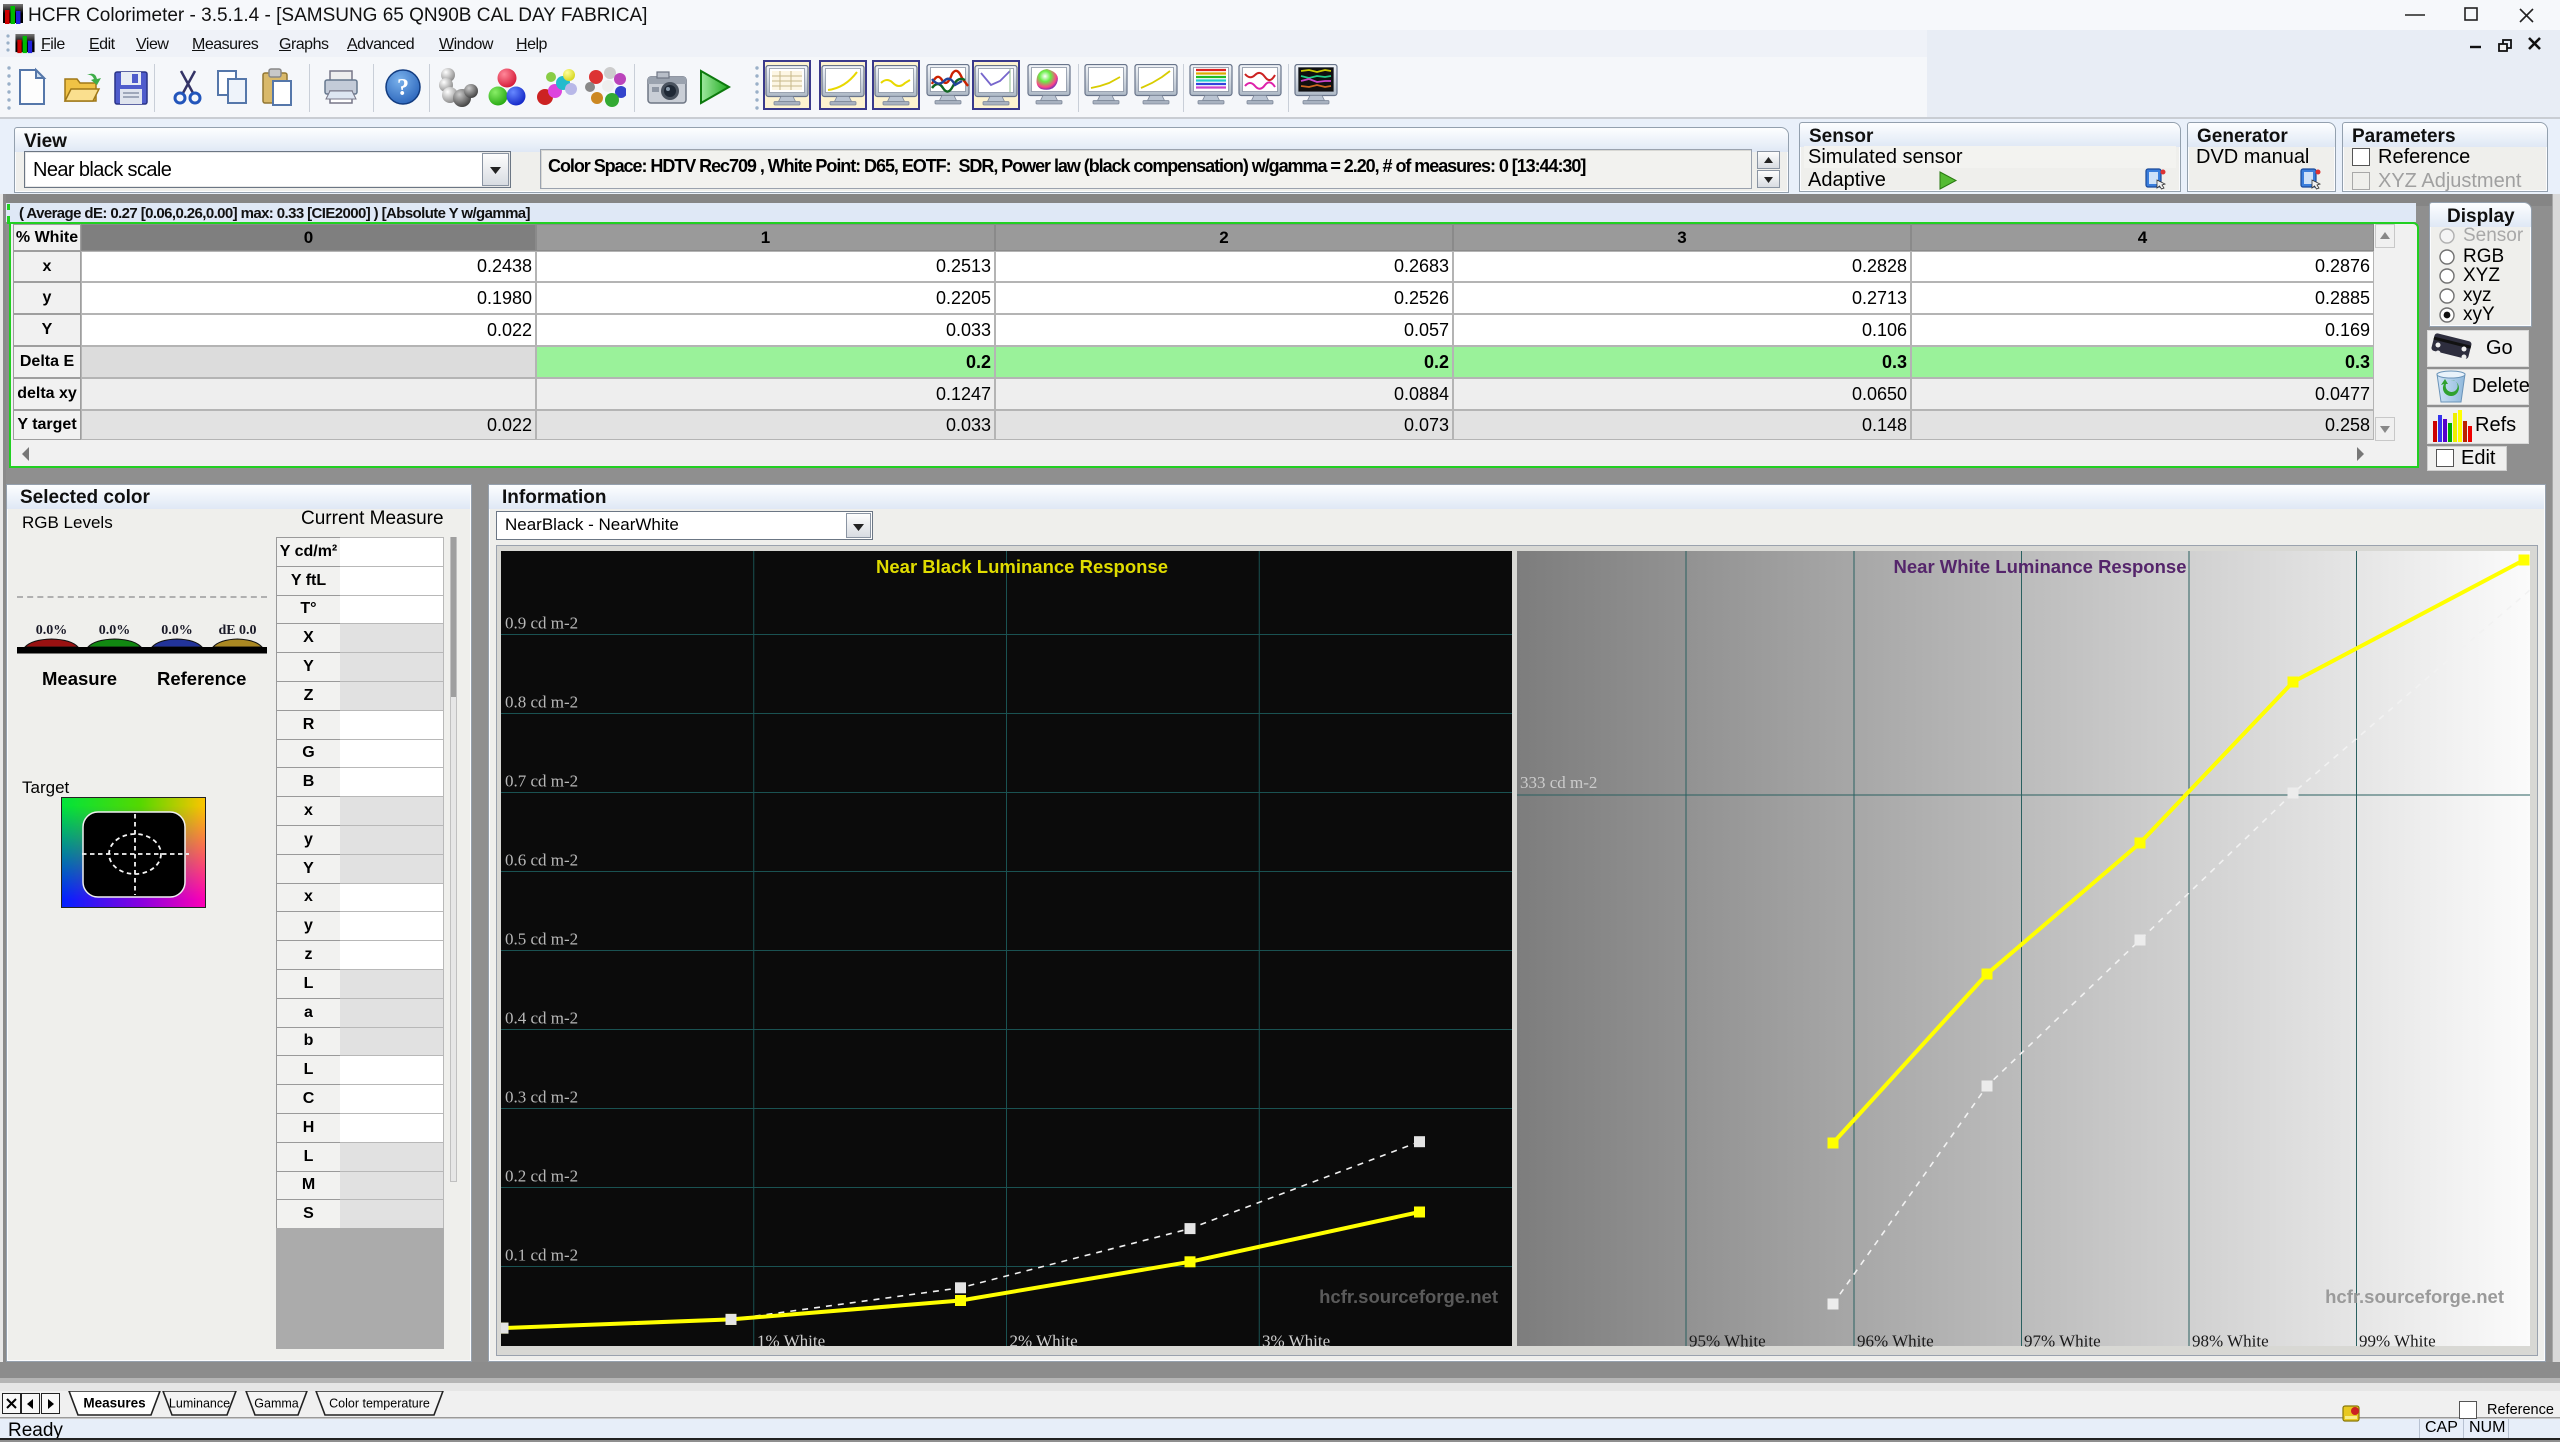 The width and height of the screenshot is (2560, 1442). Describe the element at coordinates (2062, 1341) in the screenshot. I see `svg-text: 97% White` at that location.